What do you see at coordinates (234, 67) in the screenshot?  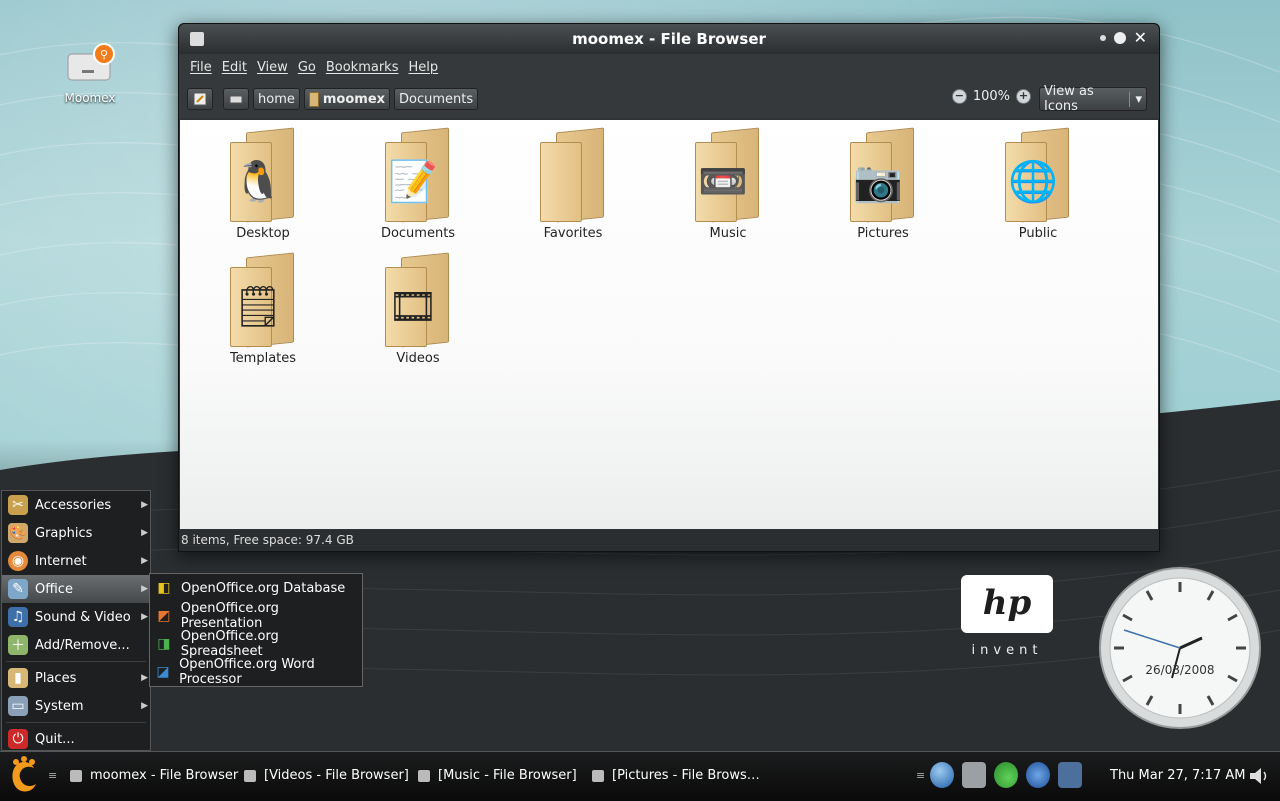 I see `menu-edit: Edit` at bounding box center [234, 67].